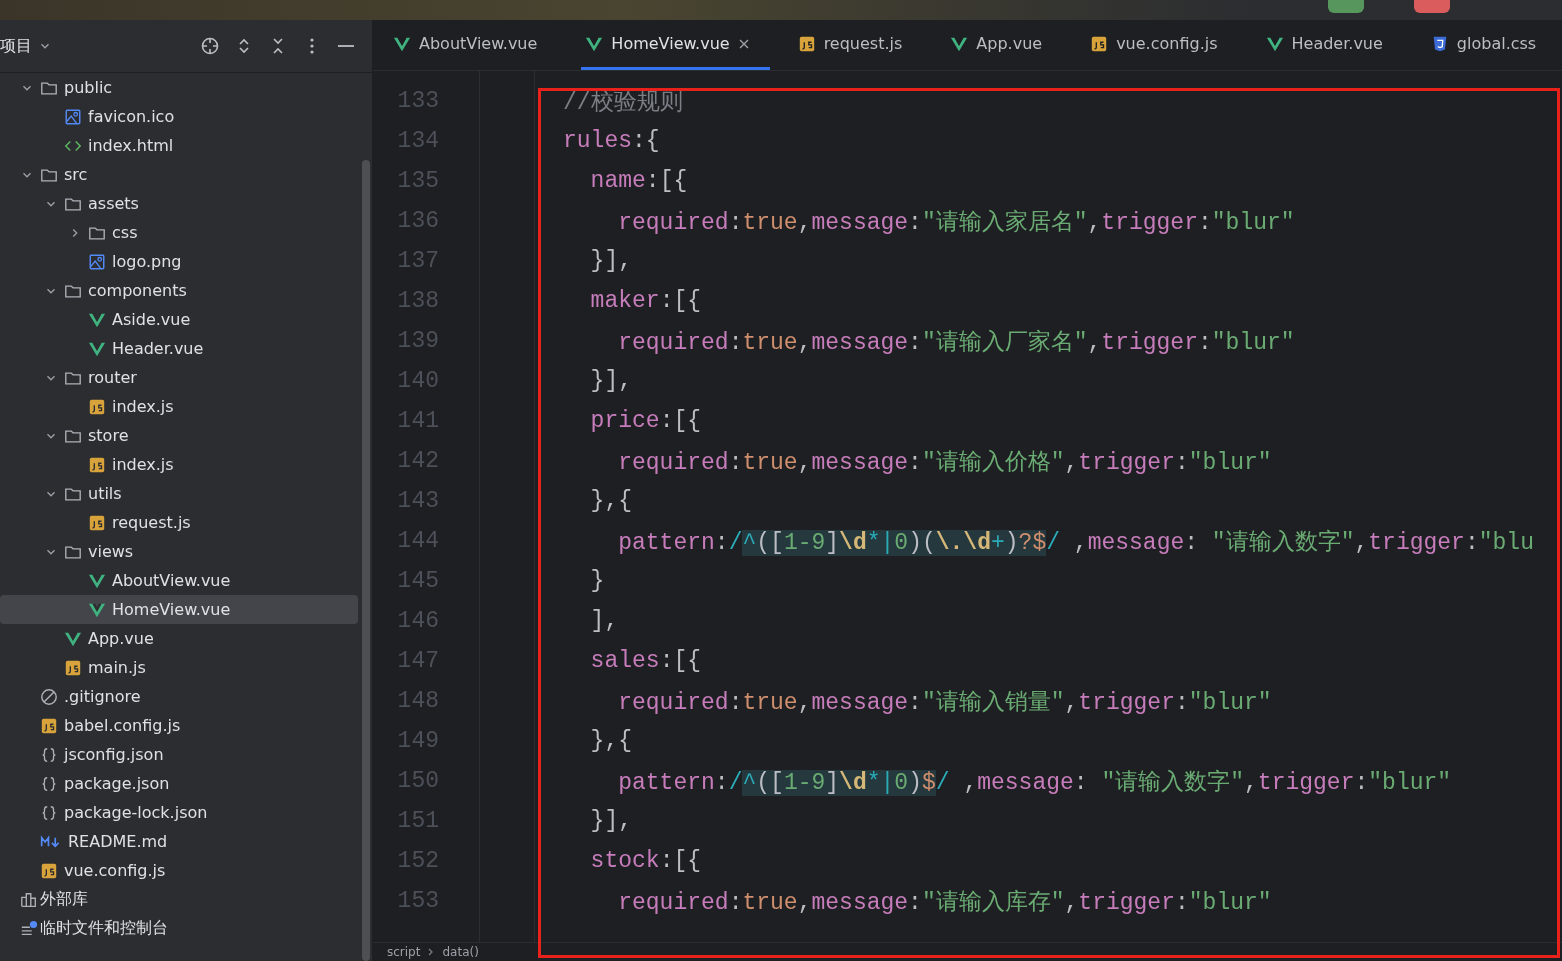  Describe the element at coordinates (131, 116) in the screenshot. I see `file-name: favicon.ico` at that location.